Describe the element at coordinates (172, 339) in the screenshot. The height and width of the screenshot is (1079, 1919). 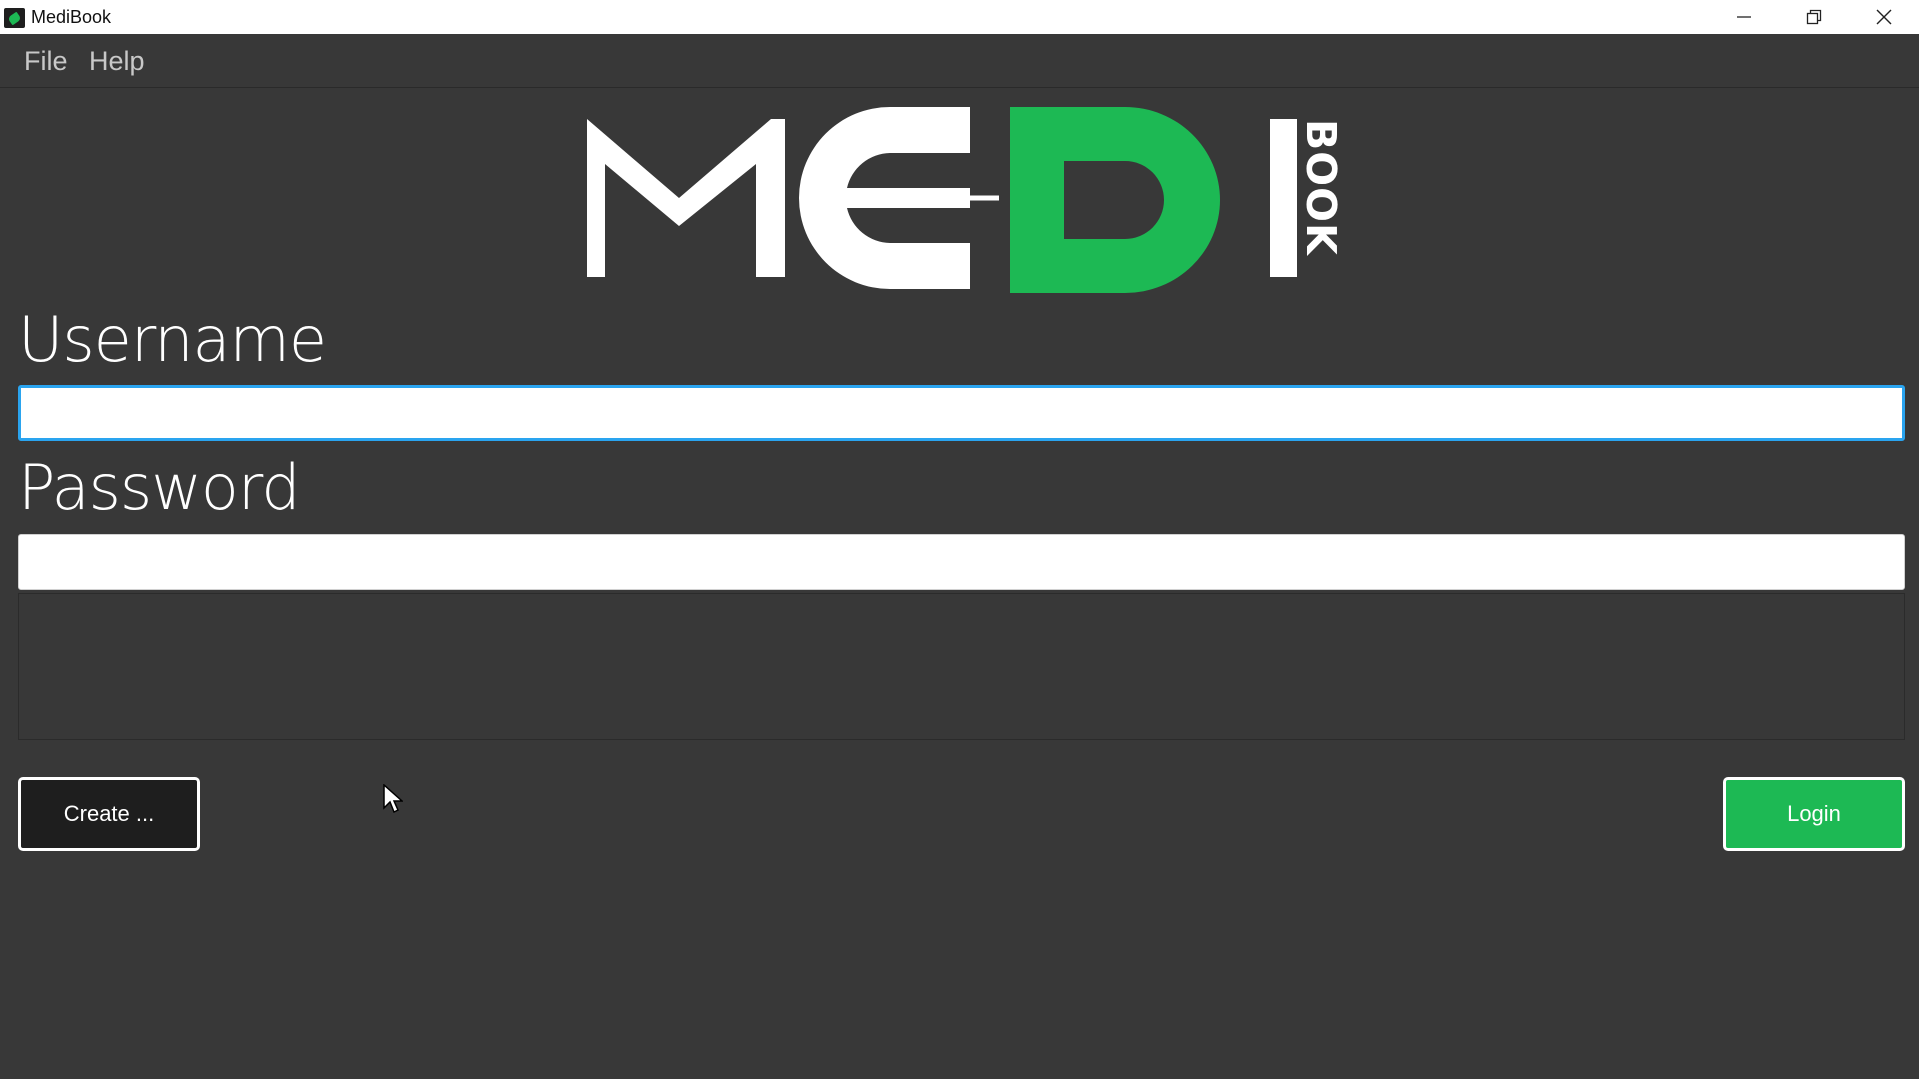
I see `username-label: Username` at that location.